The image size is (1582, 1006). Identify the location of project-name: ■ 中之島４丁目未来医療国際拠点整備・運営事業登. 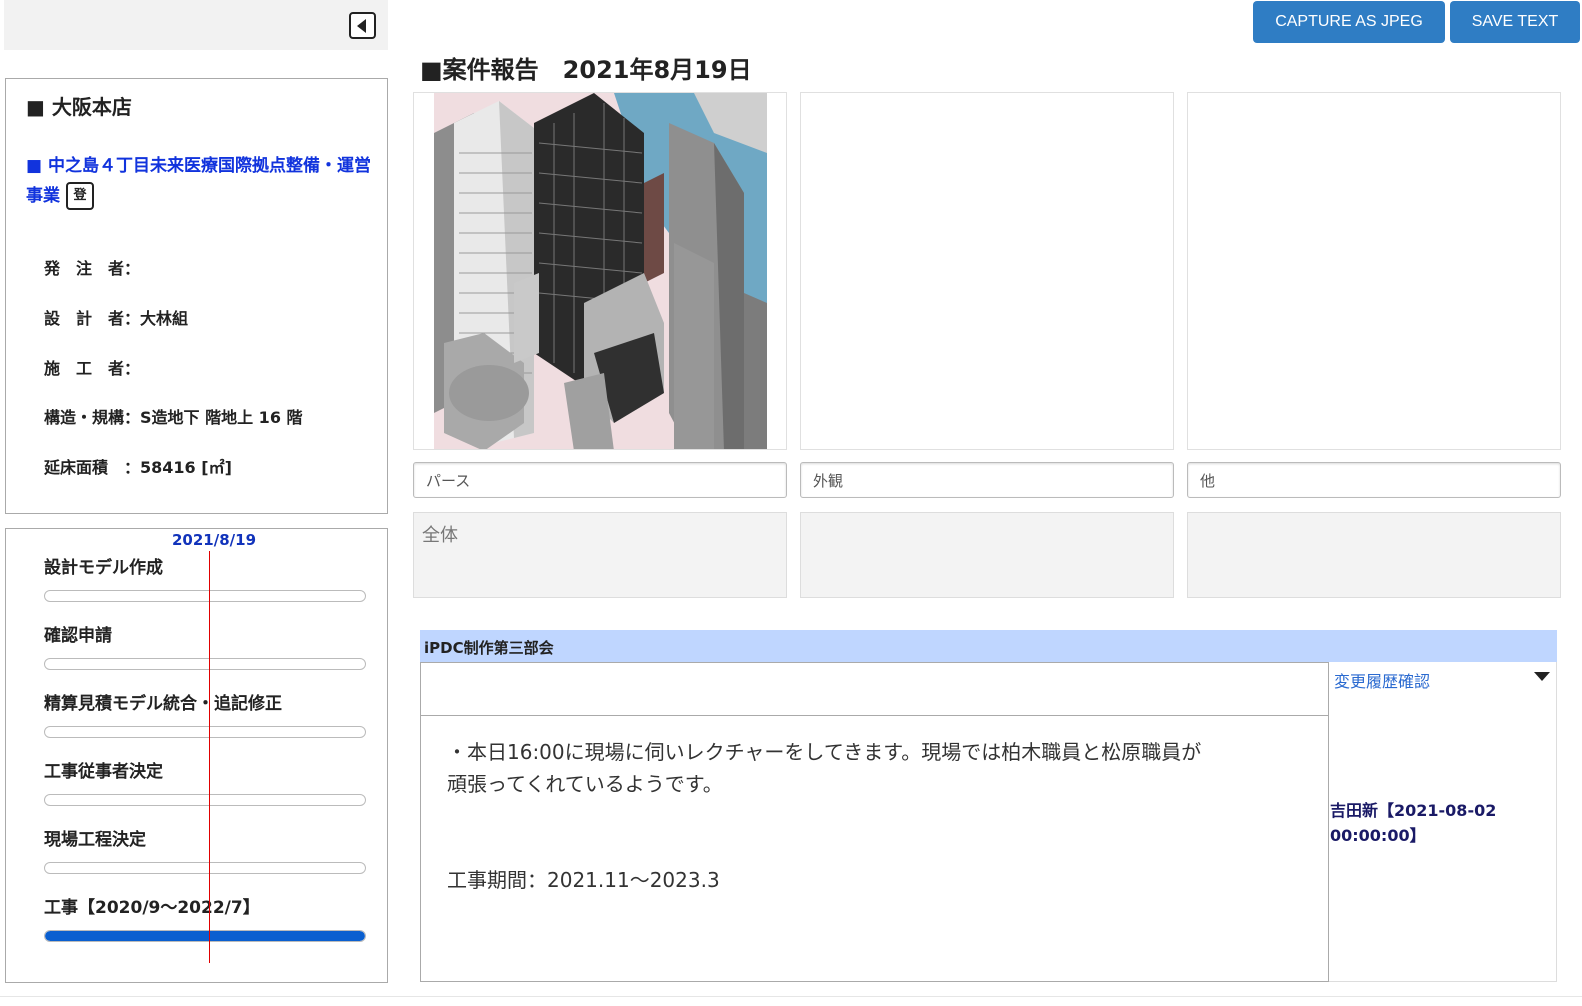
(198, 181).